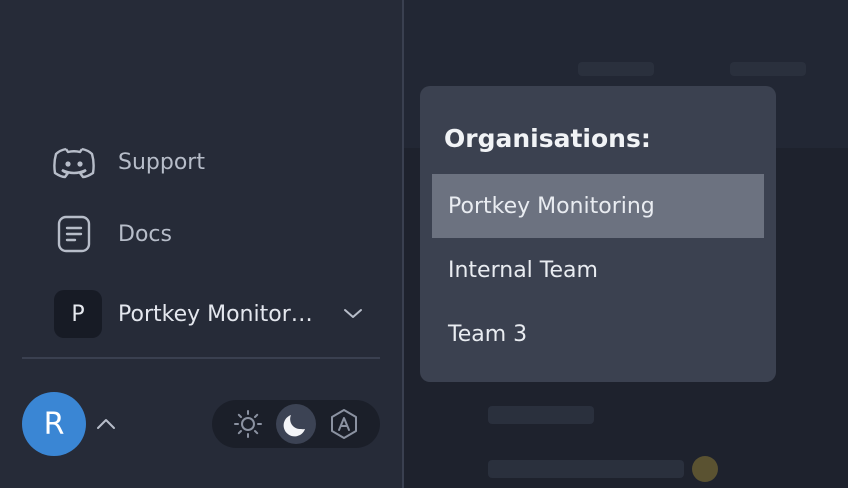 The image size is (848, 492). What do you see at coordinates (598, 206) in the screenshot?
I see `org-option: Portkey Monitoring` at bounding box center [598, 206].